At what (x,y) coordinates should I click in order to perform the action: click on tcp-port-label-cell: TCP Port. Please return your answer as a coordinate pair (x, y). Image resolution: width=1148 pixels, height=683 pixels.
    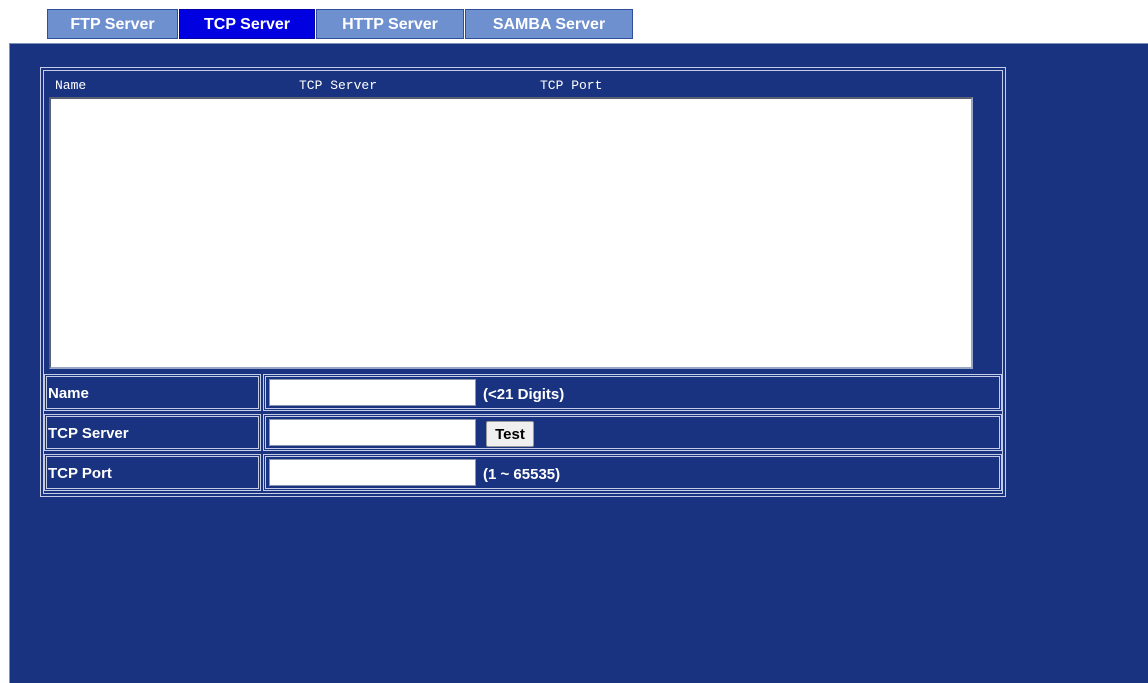
    Looking at the image, I should click on (152, 472).